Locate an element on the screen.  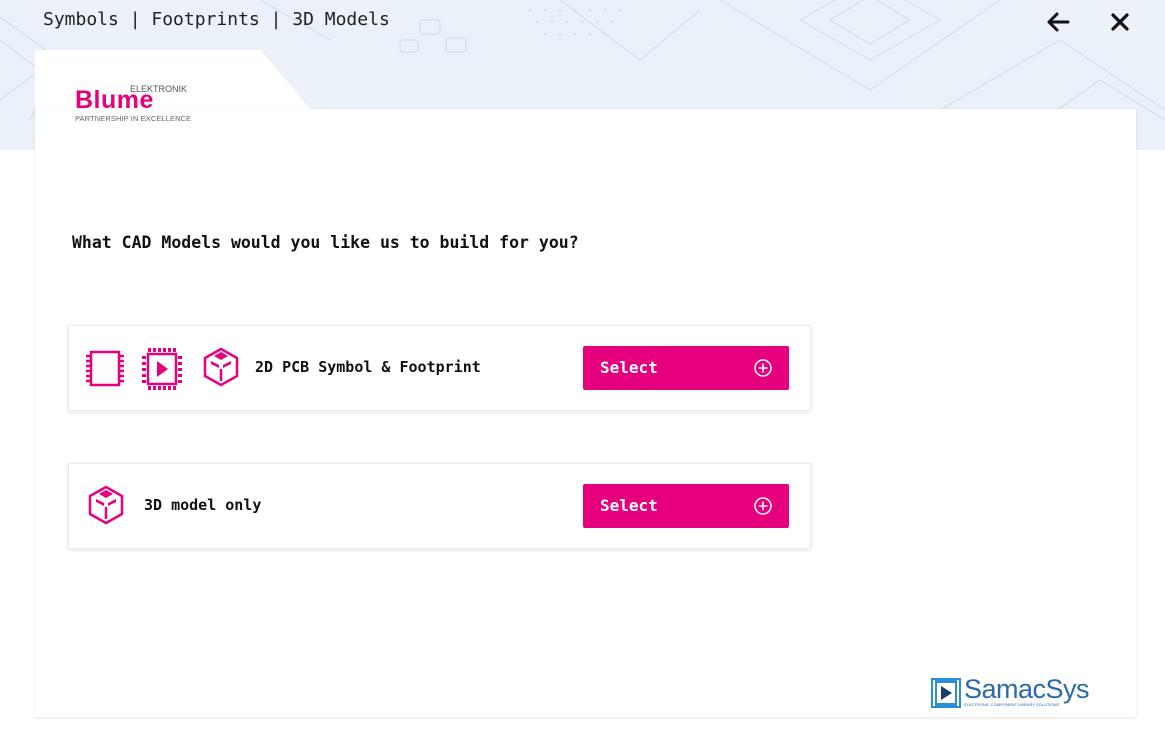
footprint-icon is located at coordinates (162, 369).